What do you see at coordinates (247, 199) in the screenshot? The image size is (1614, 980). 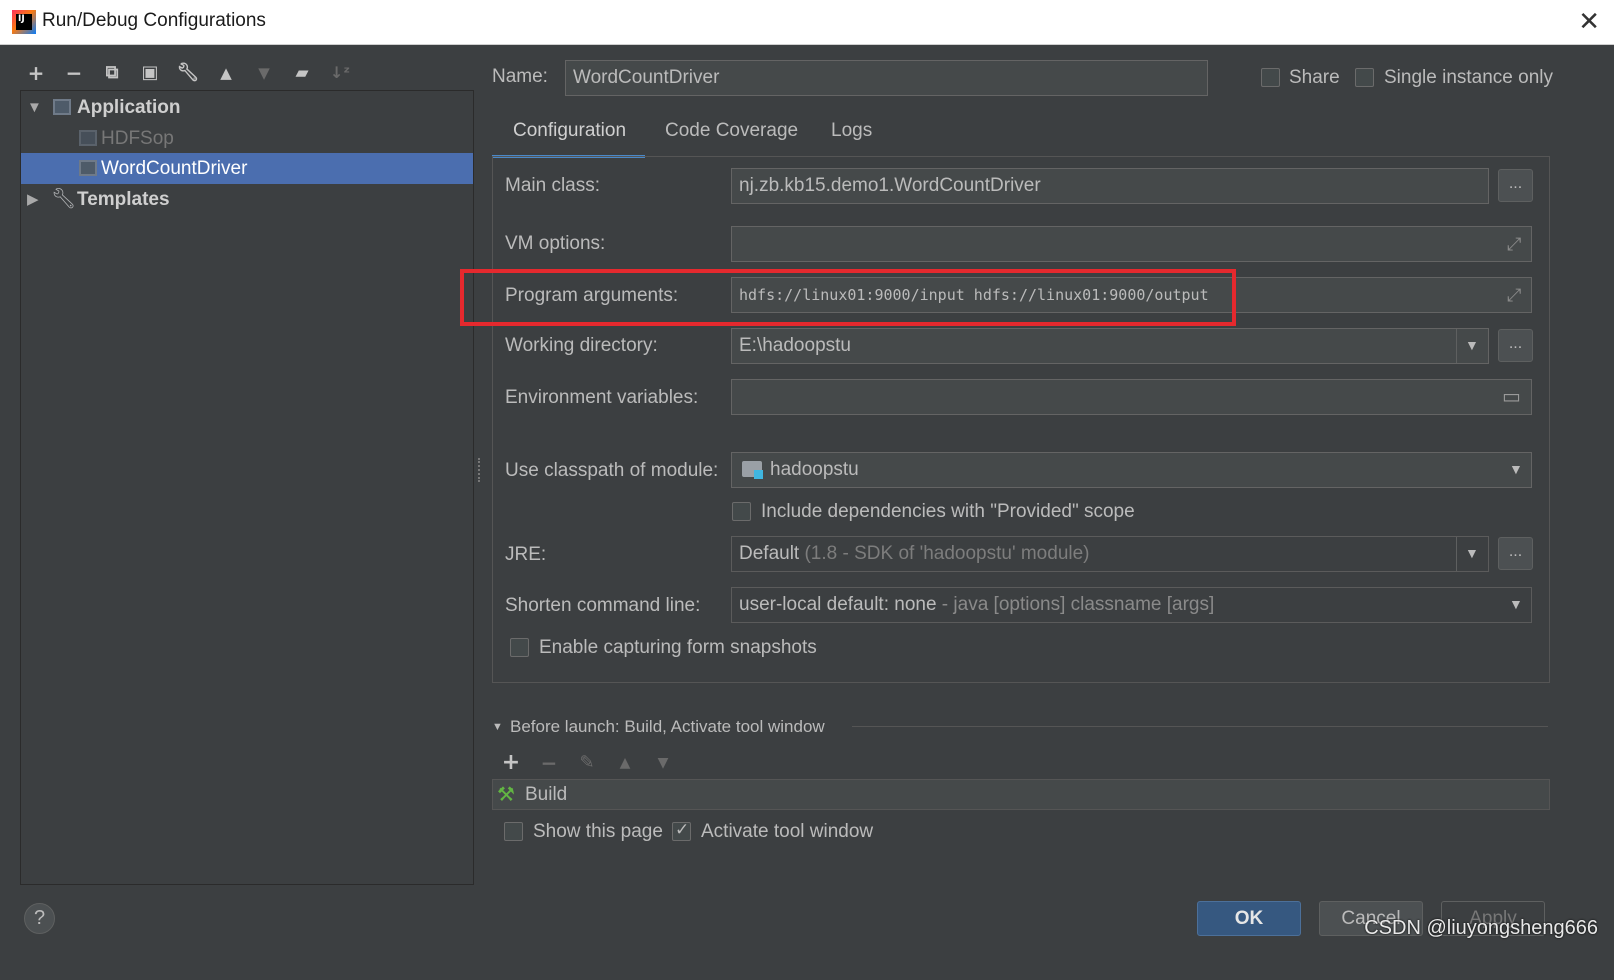 I see `tree-item-templates: ▶ 🔧︎ Templates` at bounding box center [247, 199].